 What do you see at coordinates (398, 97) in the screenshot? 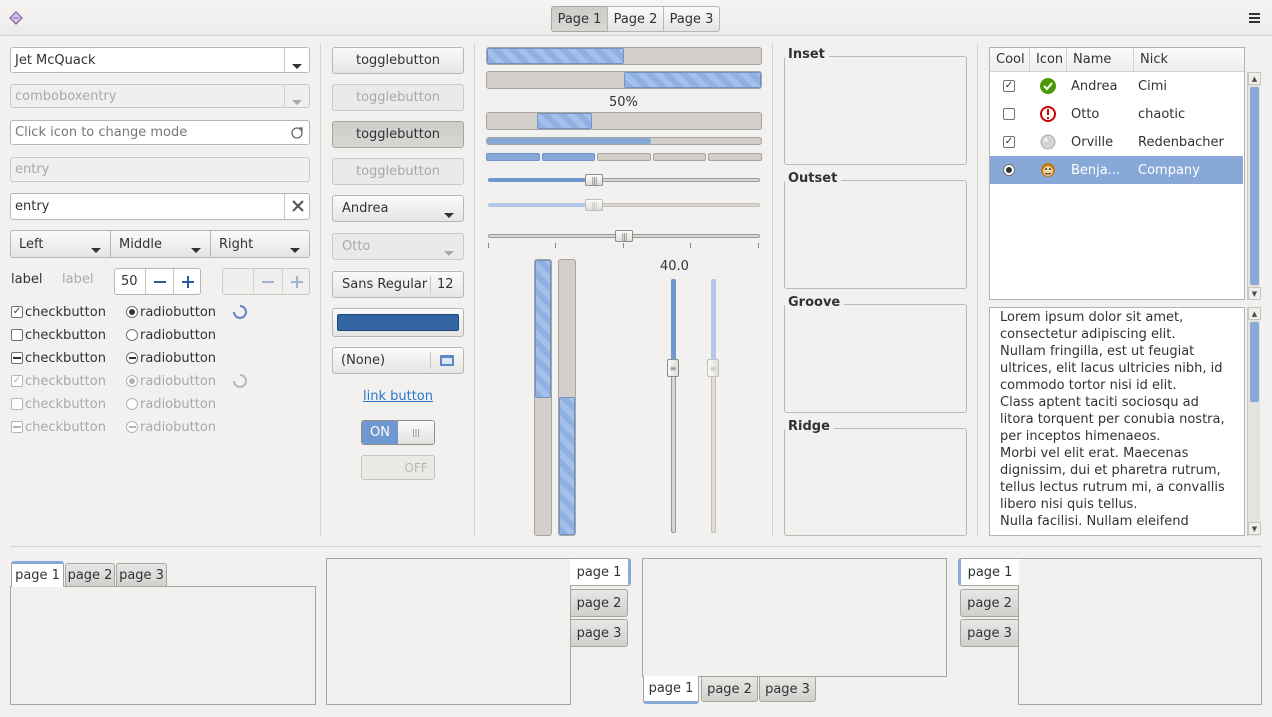
I see `toggle-button-disabled: togglebutton` at bounding box center [398, 97].